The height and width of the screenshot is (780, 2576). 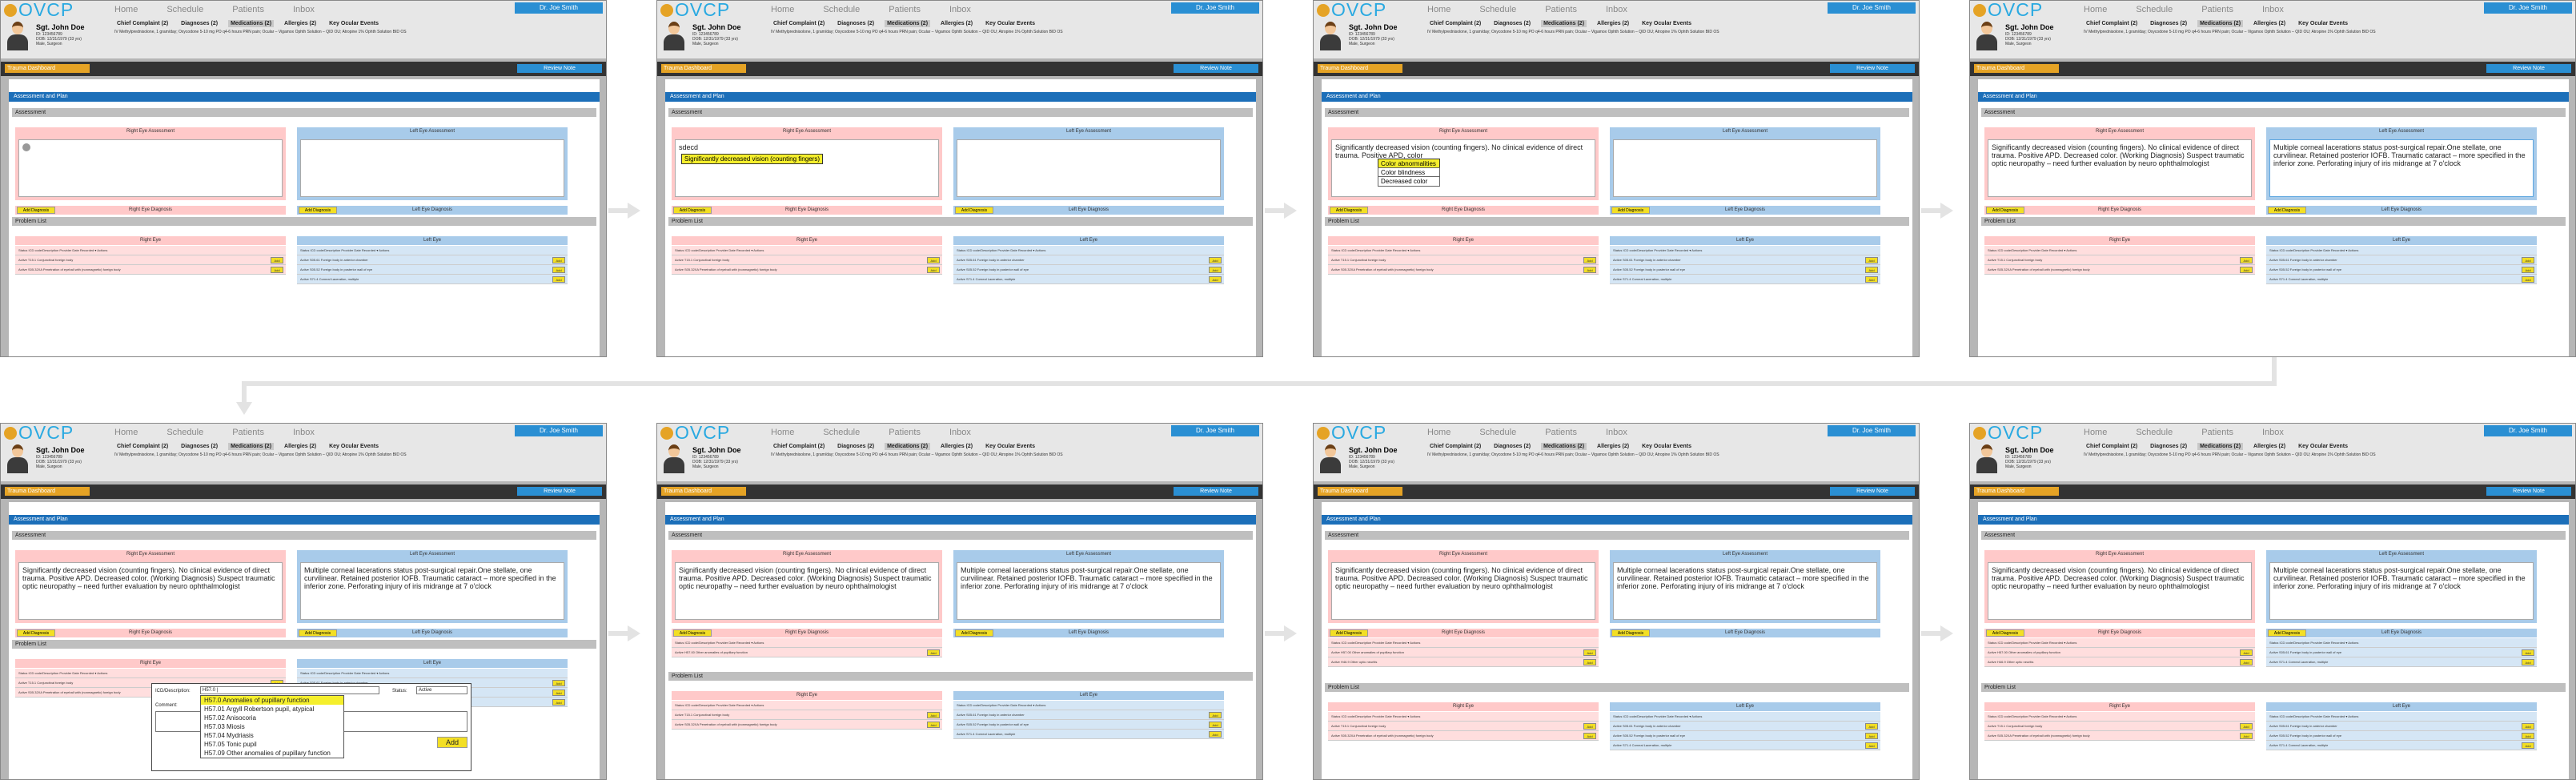 What do you see at coordinates (272, 735) in the screenshot?
I see `icd-option: H57.04 Mydriasis` at bounding box center [272, 735].